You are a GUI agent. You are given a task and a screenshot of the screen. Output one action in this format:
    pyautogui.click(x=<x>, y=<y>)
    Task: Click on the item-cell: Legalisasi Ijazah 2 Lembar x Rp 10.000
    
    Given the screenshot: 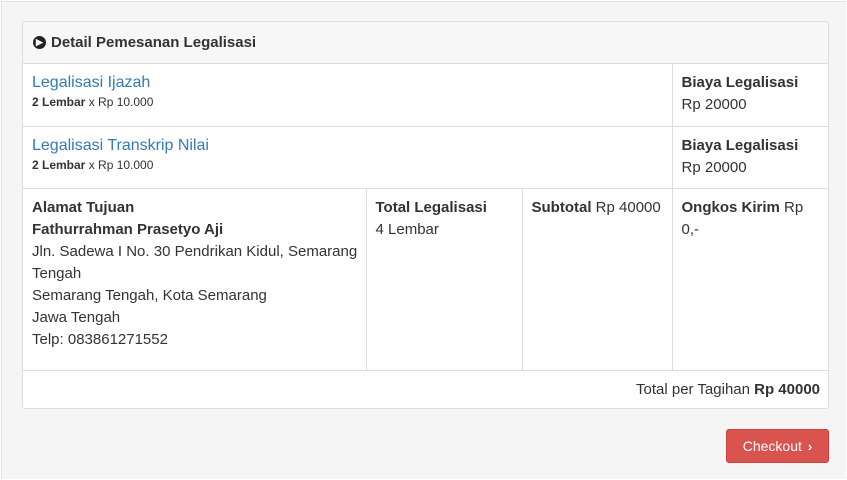 What is the action you would take?
    pyautogui.click(x=348, y=95)
    